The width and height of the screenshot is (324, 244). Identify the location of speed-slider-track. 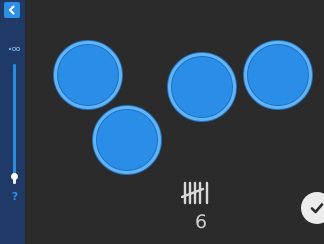
(14, 124).